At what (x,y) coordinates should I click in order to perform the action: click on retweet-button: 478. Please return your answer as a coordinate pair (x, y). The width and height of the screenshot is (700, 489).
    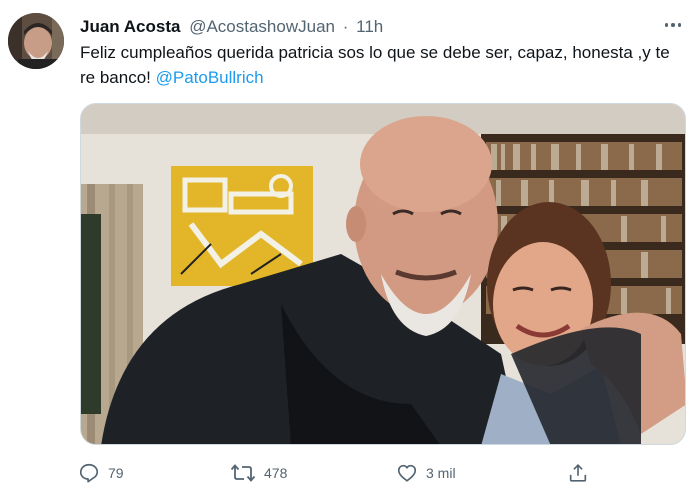
    Looking at the image, I should click on (258, 473).